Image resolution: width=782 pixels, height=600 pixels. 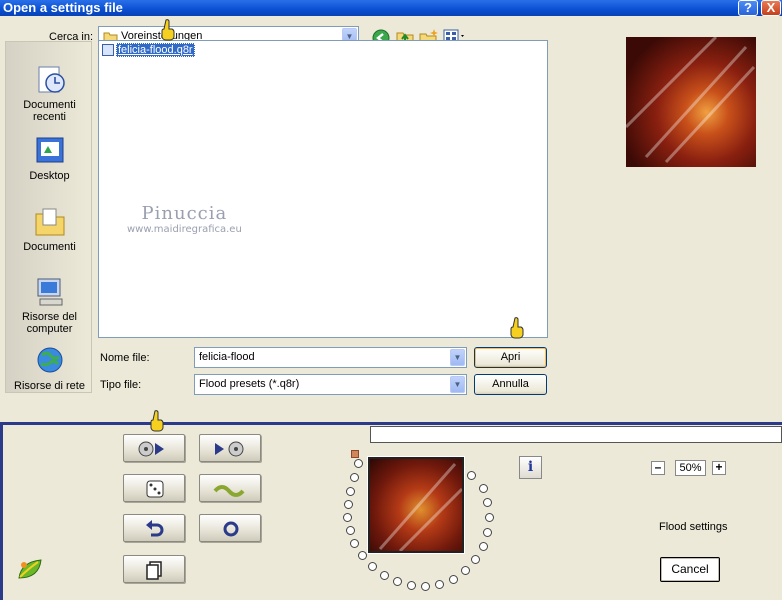 What do you see at coordinates (530, 467) in the screenshot?
I see `info-button: i` at bounding box center [530, 467].